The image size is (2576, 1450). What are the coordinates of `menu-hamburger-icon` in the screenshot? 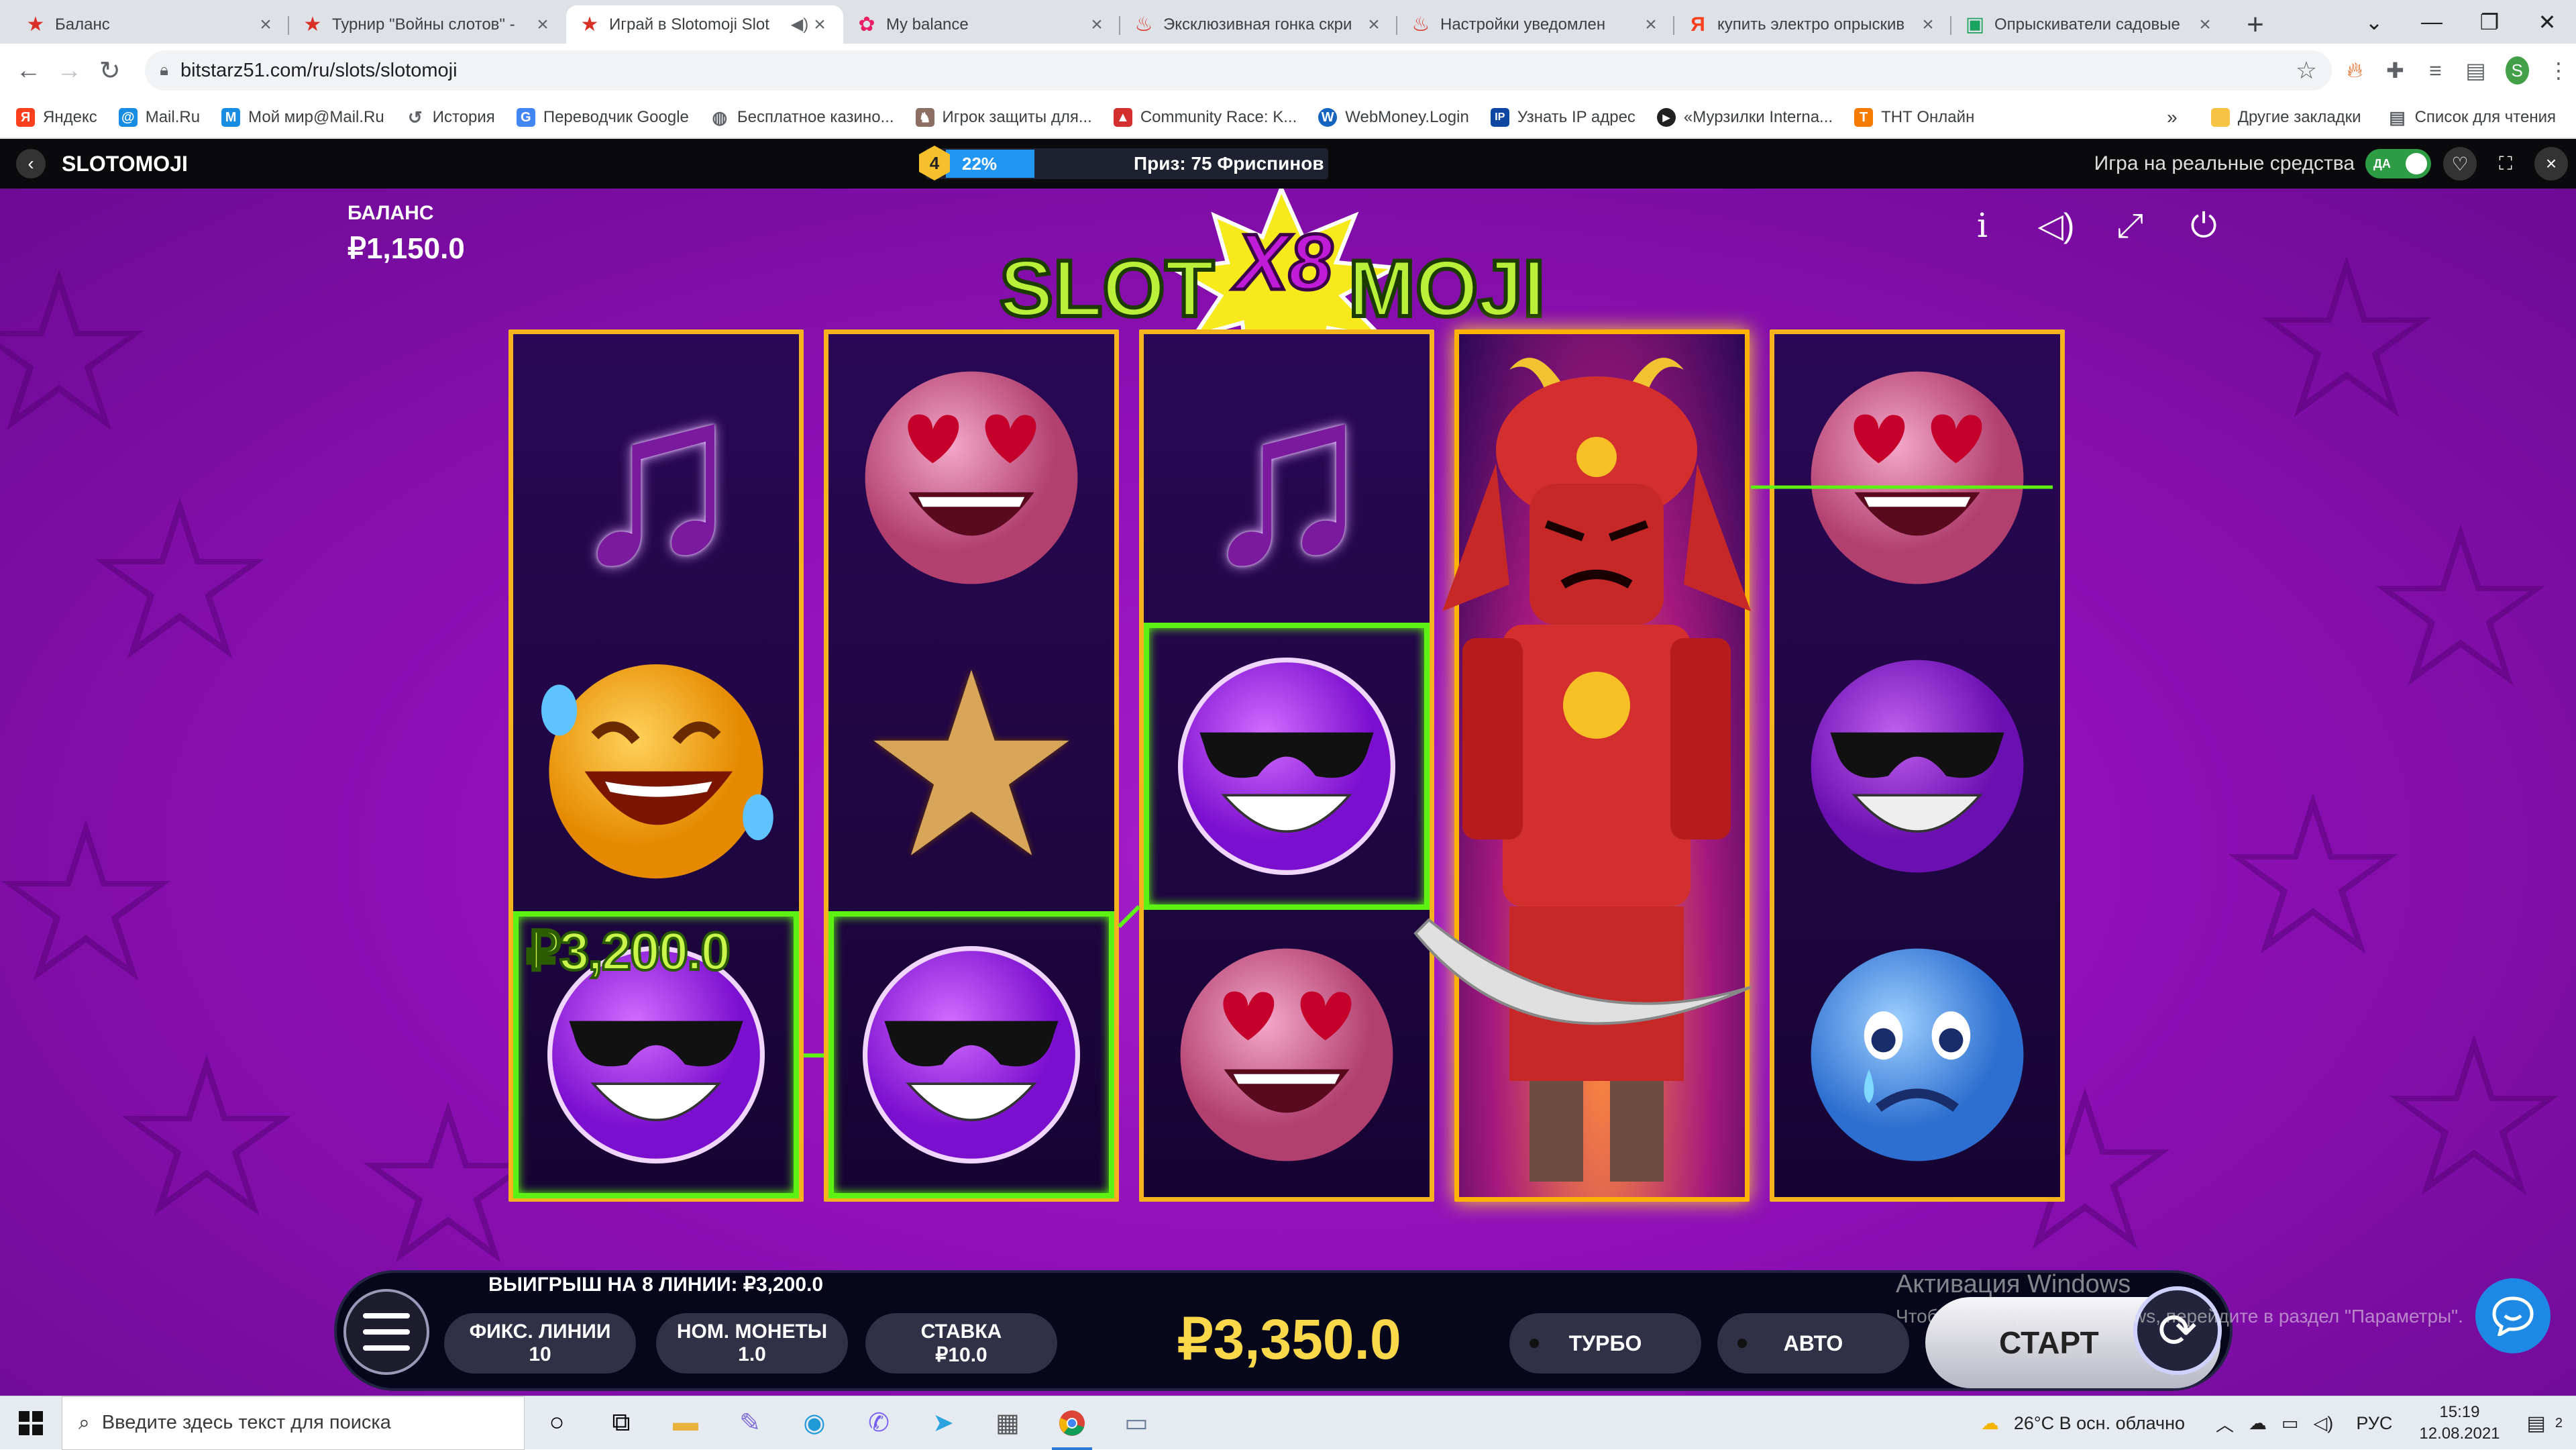 It's located at (386, 1332).